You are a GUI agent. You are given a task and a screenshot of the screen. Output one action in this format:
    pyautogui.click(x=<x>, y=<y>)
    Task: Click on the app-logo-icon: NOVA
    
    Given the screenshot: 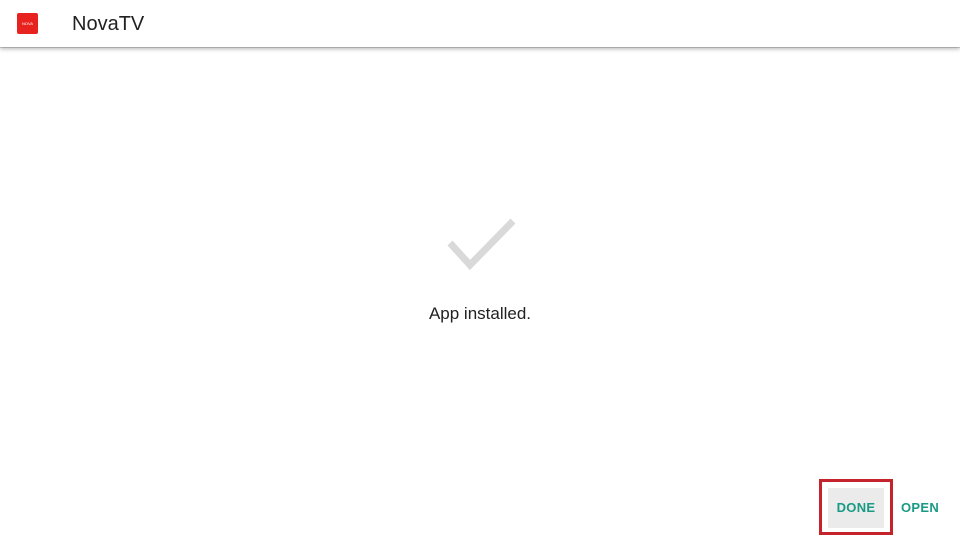 What is the action you would take?
    pyautogui.click(x=27, y=23)
    